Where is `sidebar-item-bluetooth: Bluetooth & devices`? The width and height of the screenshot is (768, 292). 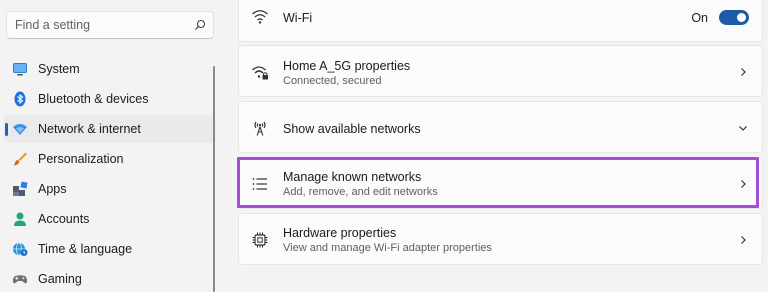
sidebar-item-bluetooth: Bluetooth & devices is located at coordinates (109, 99).